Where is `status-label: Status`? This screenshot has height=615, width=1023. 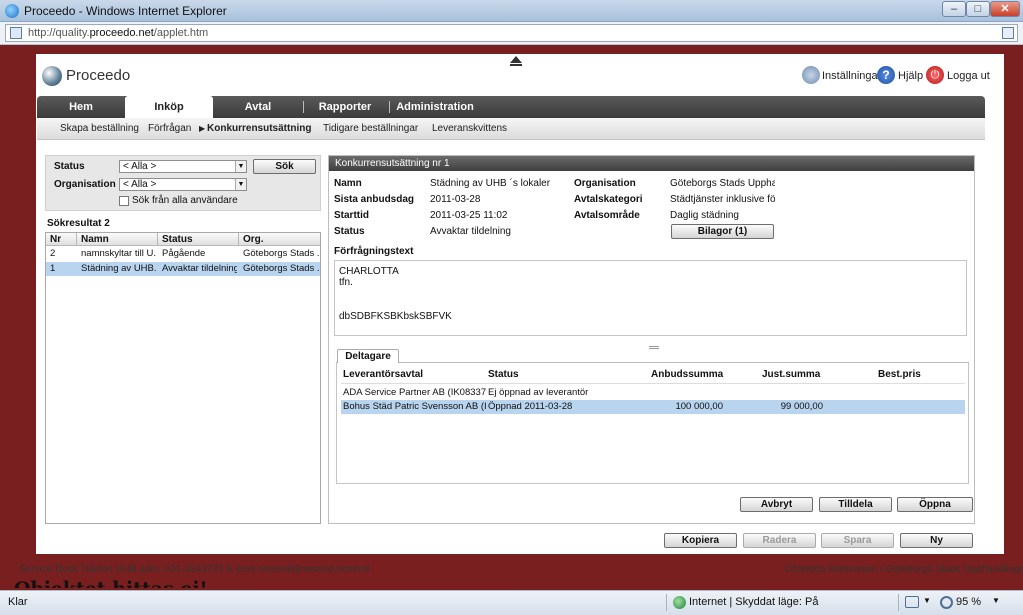 status-label: Status is located at coordinates (349, 231).